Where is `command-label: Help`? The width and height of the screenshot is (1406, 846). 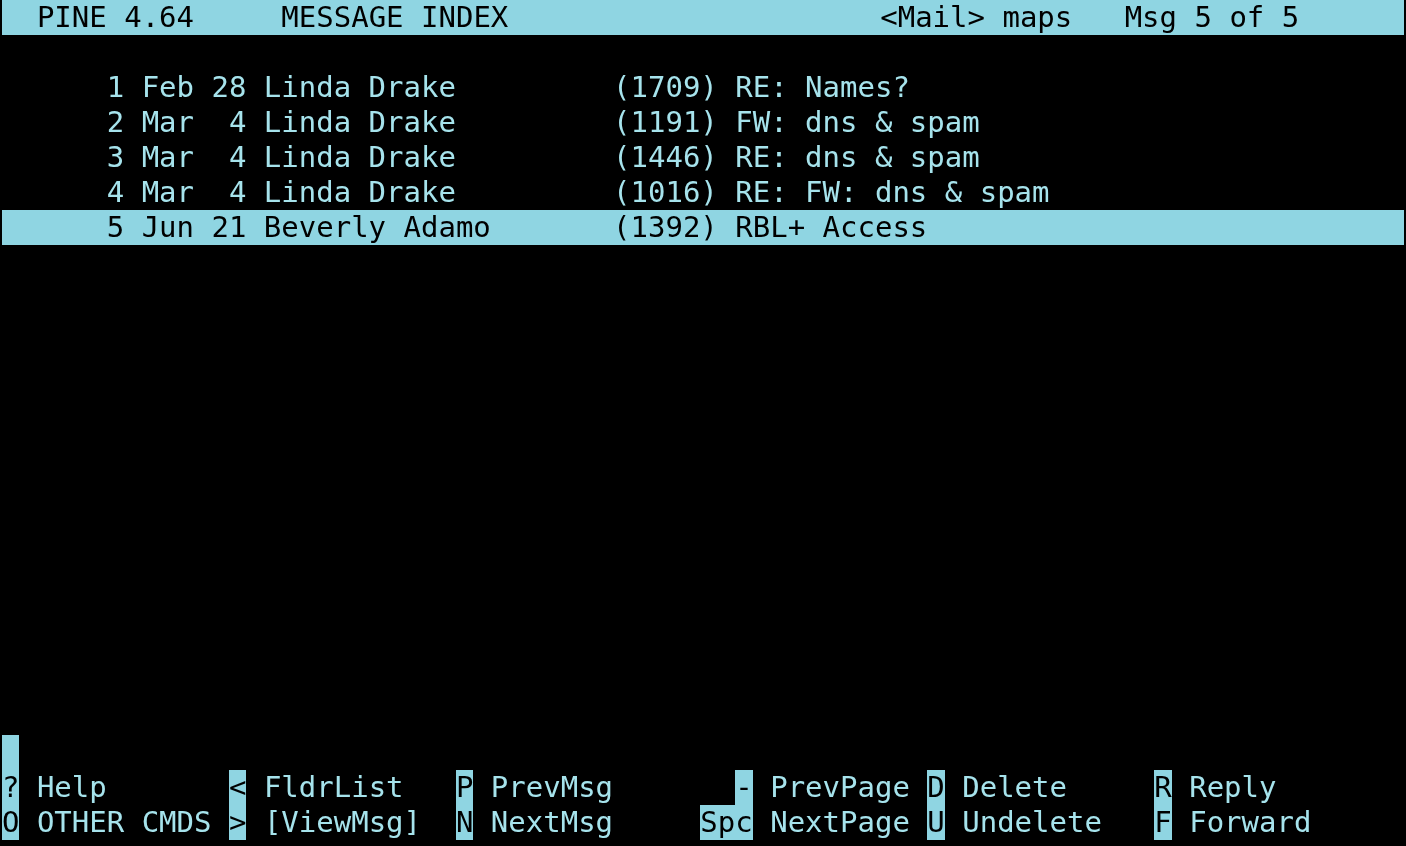
command-label: Help is located at coordinates (71, 787).